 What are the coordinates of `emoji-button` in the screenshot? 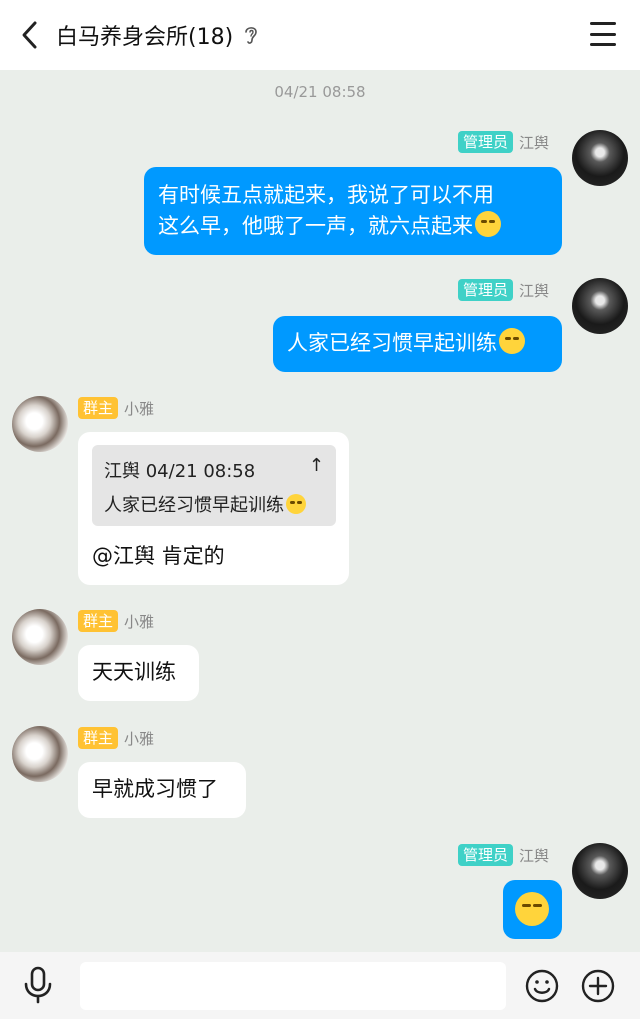 It's located at (542, 986).